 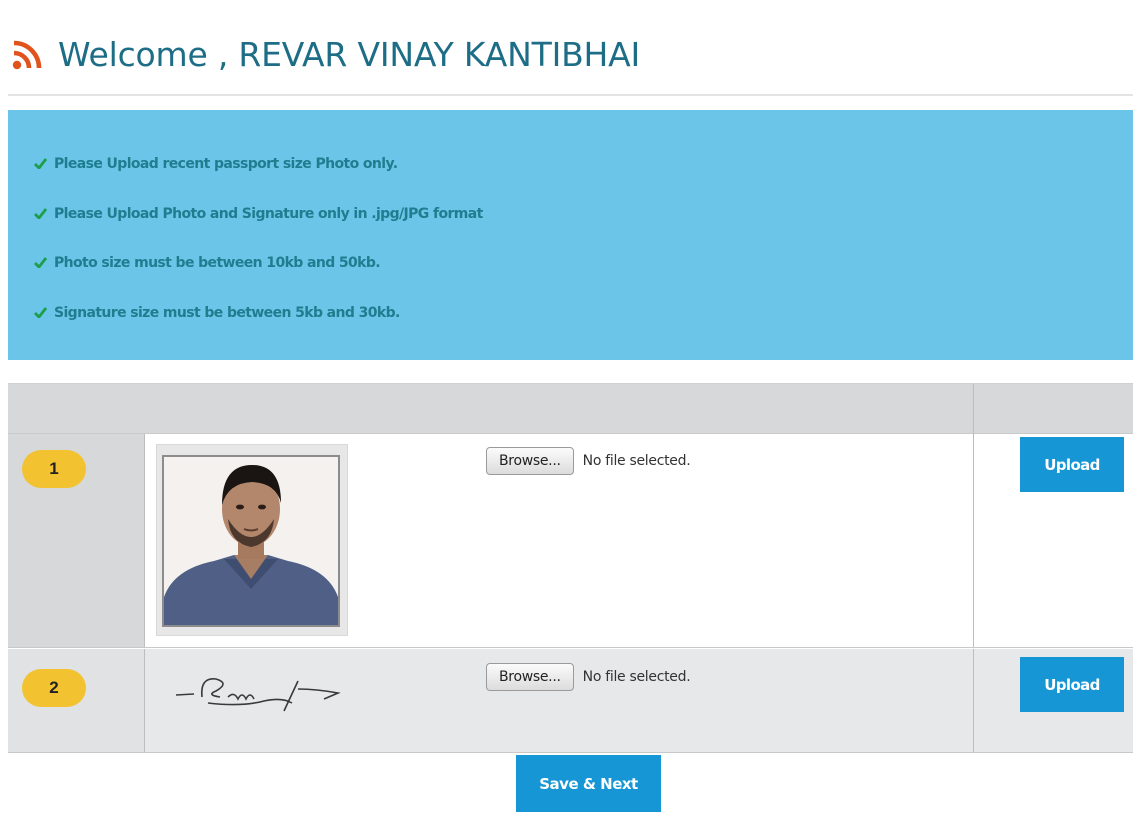 What do you see at coordinates (973, 409) in the screenshot?
I see `column-divider` at bounding box center [973, 409].